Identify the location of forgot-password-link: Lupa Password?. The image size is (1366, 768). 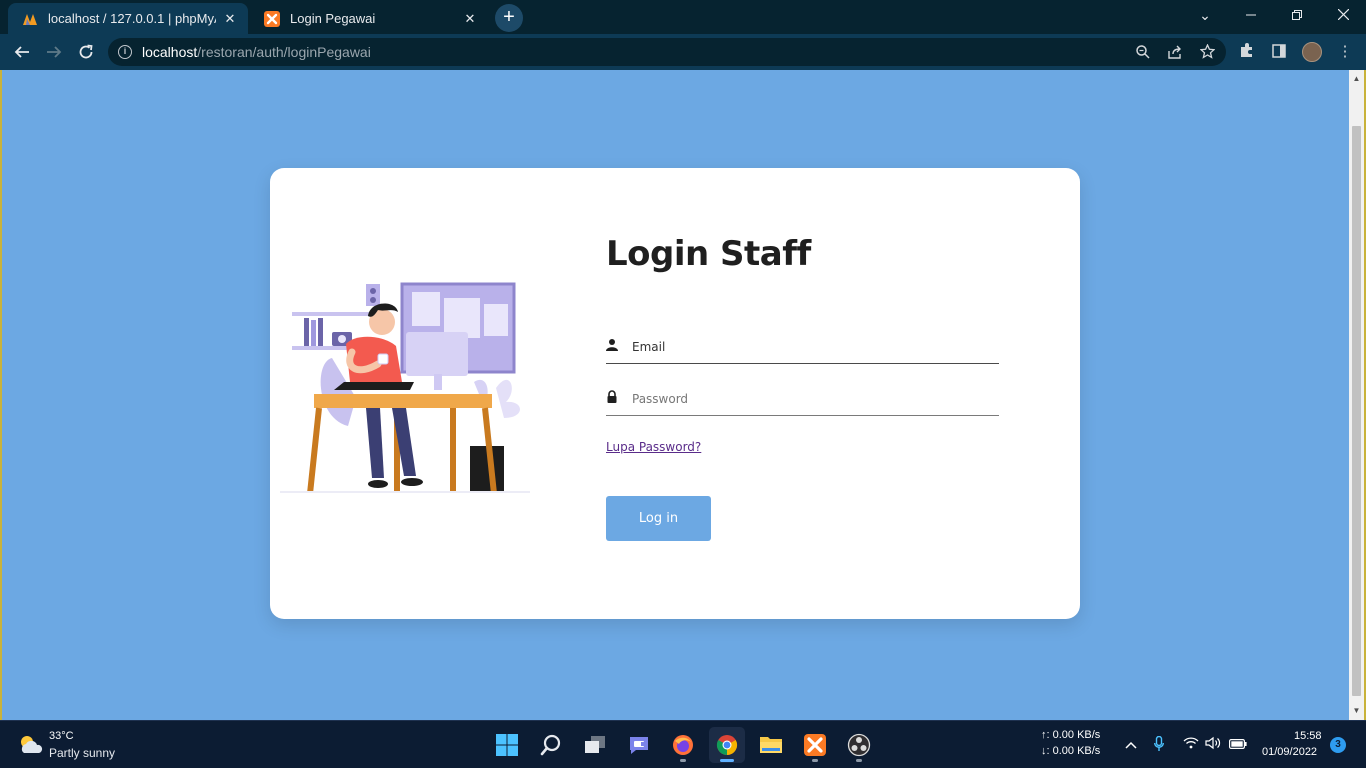
(653, 447).